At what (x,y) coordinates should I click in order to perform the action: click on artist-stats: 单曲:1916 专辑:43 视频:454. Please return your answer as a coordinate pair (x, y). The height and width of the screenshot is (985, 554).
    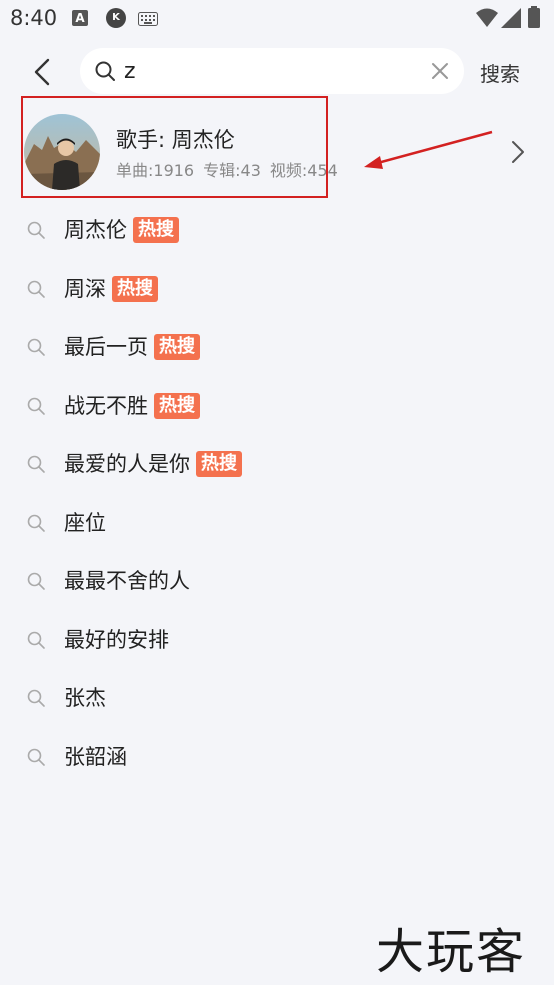
    Looking at the image, I should click on (231, 169).